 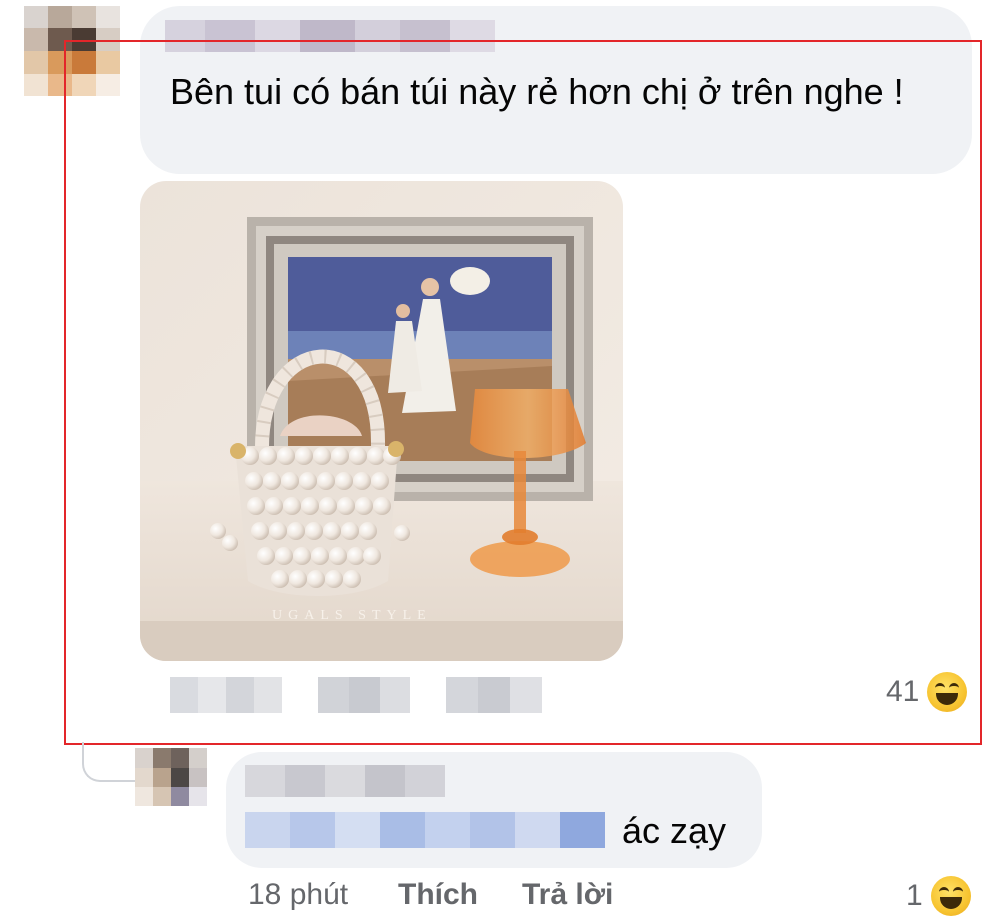 I want to click on reply-thread-line, so click(x=110, y=762).